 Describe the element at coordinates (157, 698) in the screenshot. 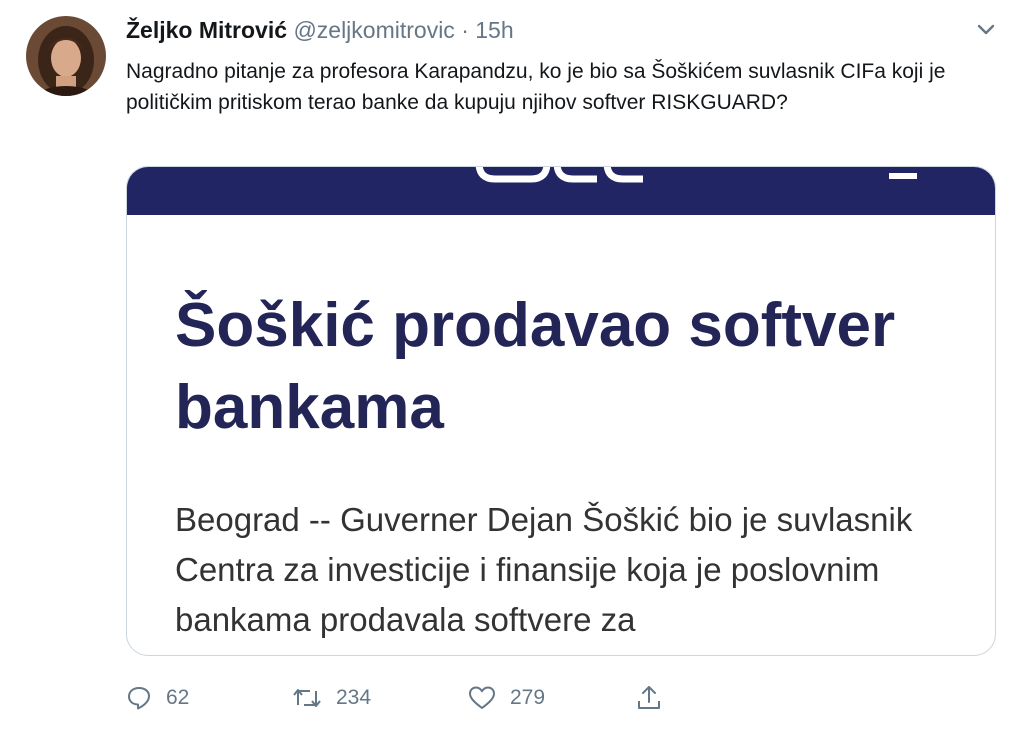

I see `reply-button: 62` at that location.